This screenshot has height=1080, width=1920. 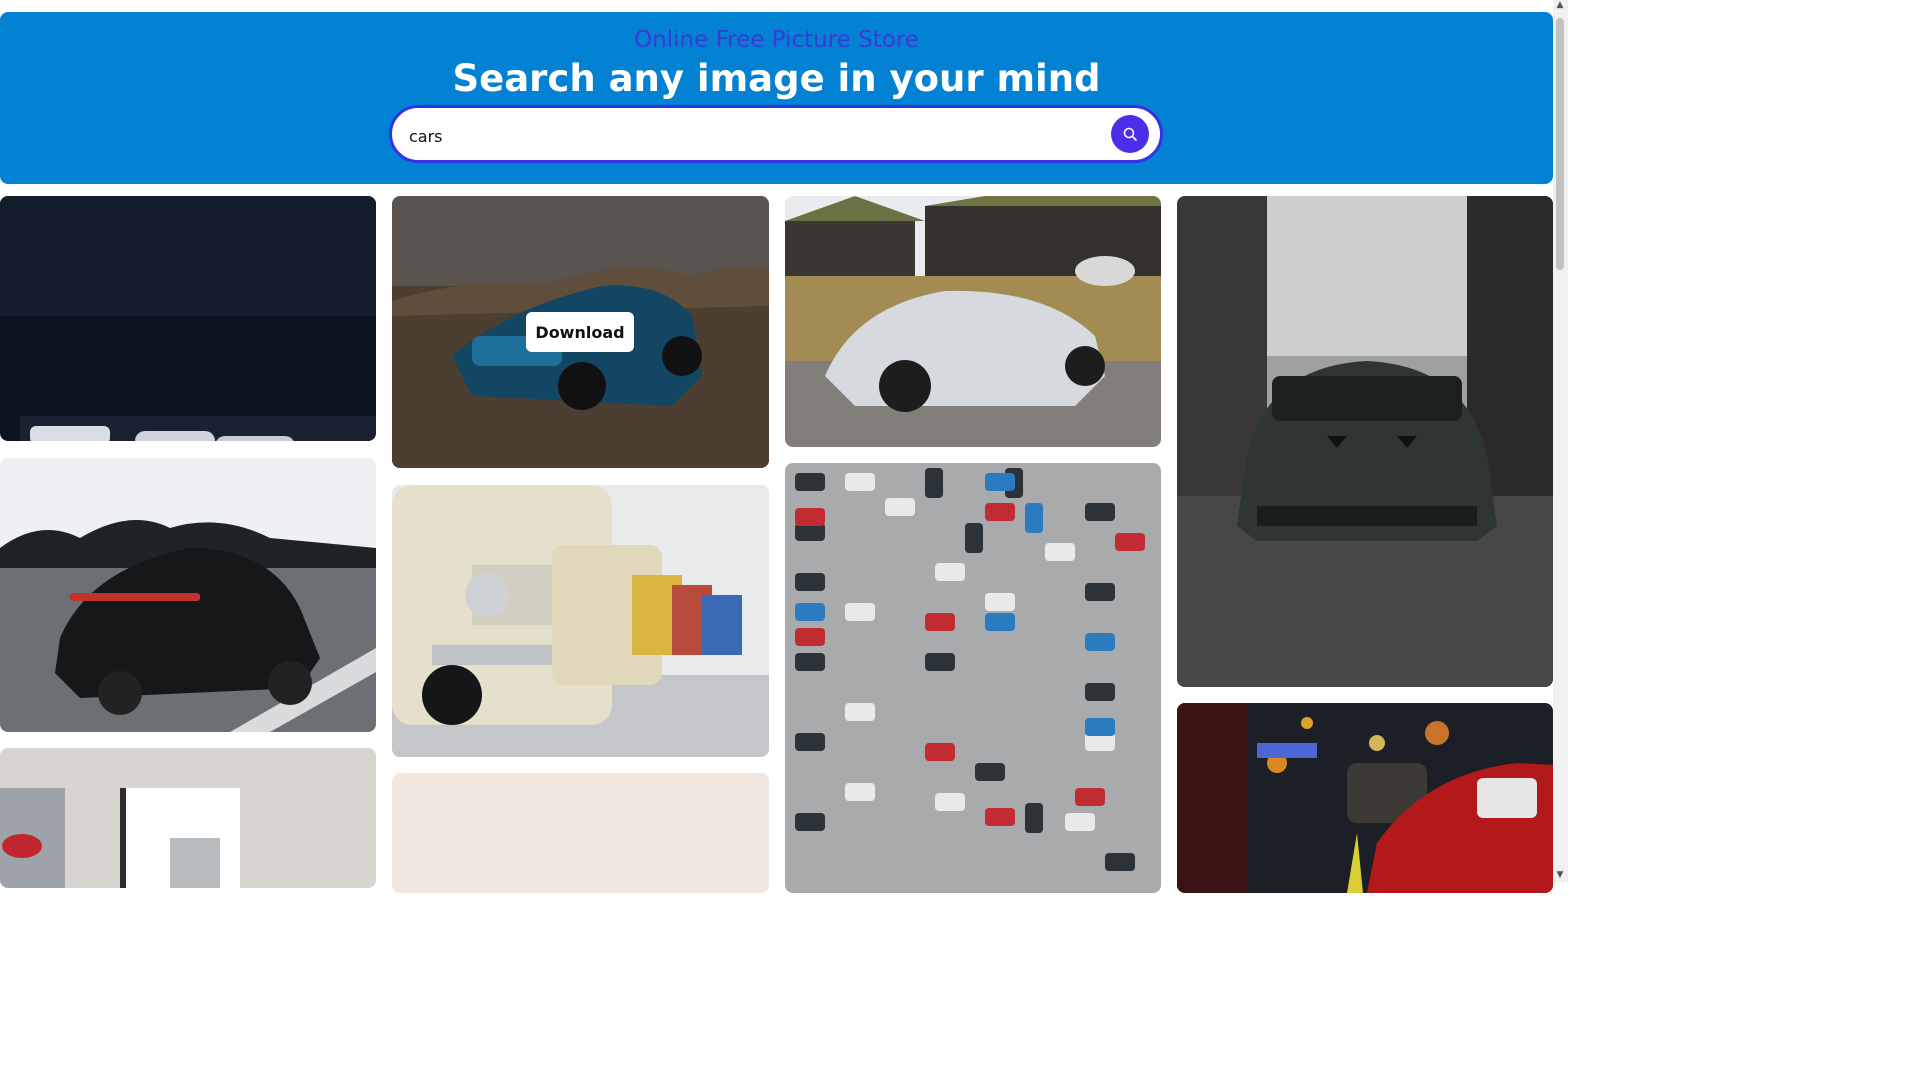 I want to click on site-subtitle: Online Free Picture Store, so click(x=776, y=40).